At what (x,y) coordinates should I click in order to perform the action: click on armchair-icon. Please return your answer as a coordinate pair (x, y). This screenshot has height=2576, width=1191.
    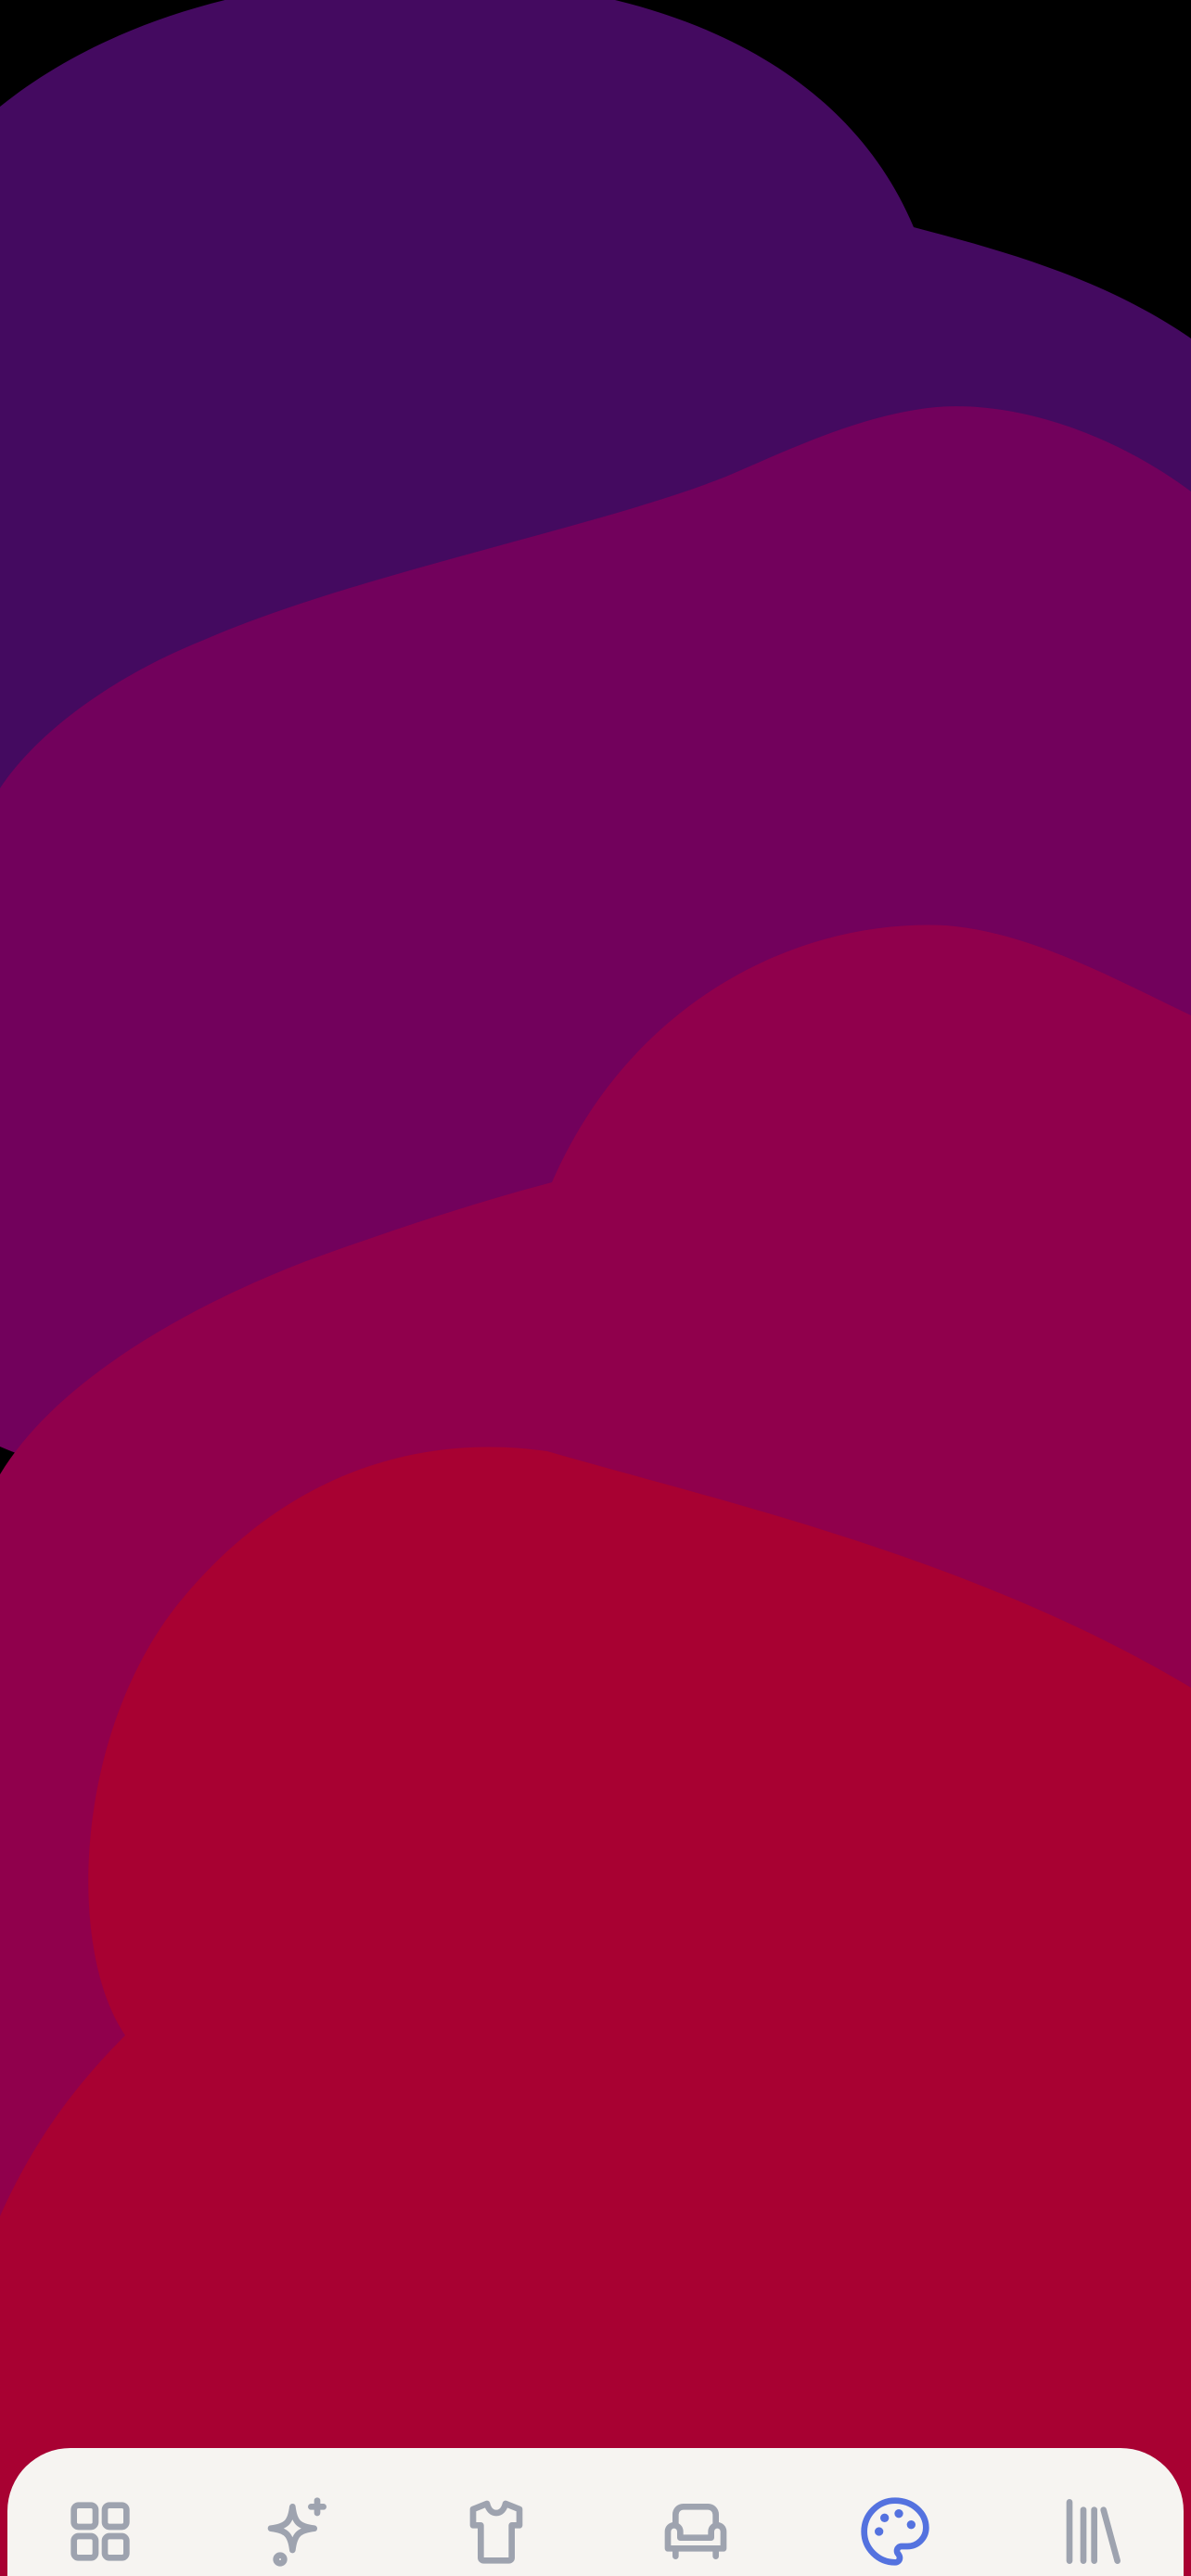
    Looking at the image, I should click on (695, 2531).